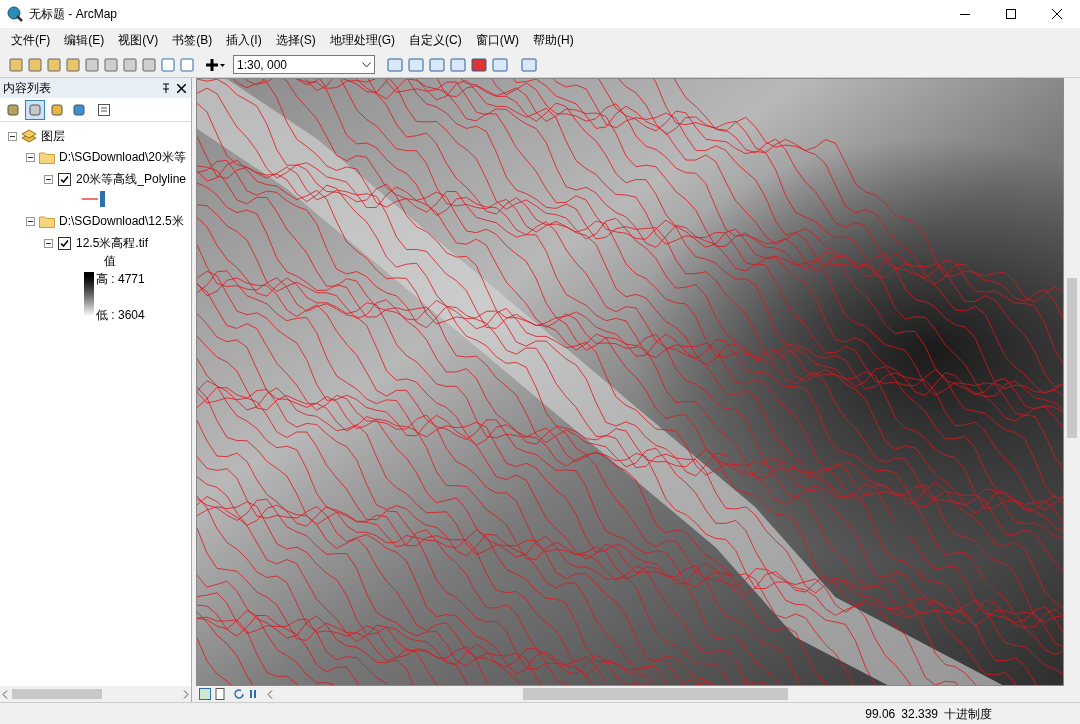  What do you see at coordinates (89, 294) in the screenshot?
I see `elevation-ramp` at bounding box center [89, 294].